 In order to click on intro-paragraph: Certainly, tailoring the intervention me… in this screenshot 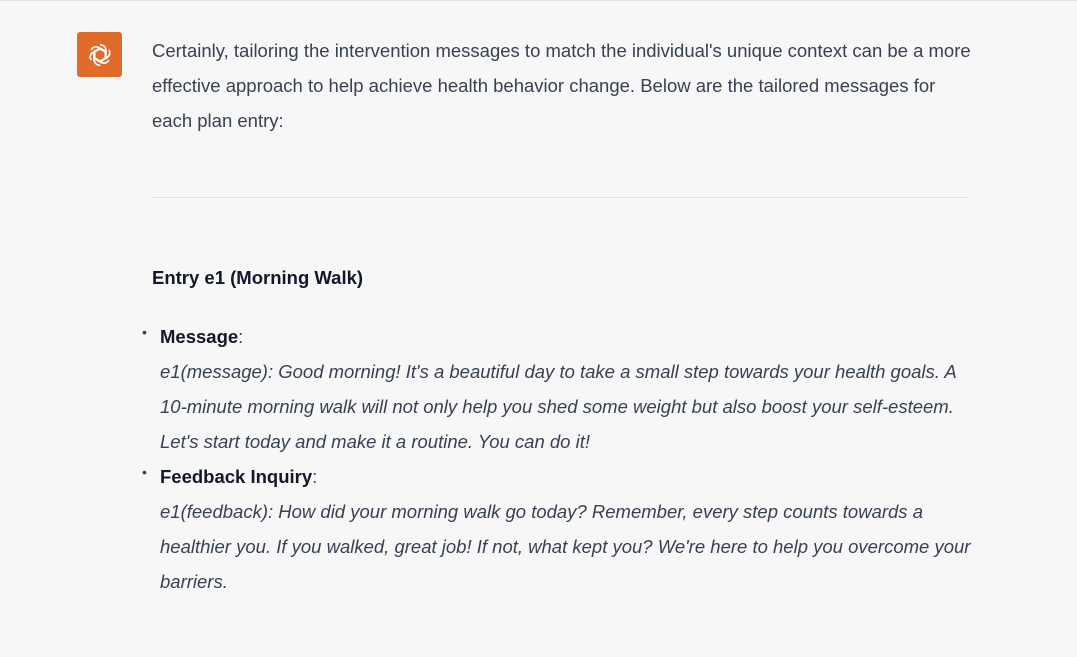, I will do `click(561, 85)`.